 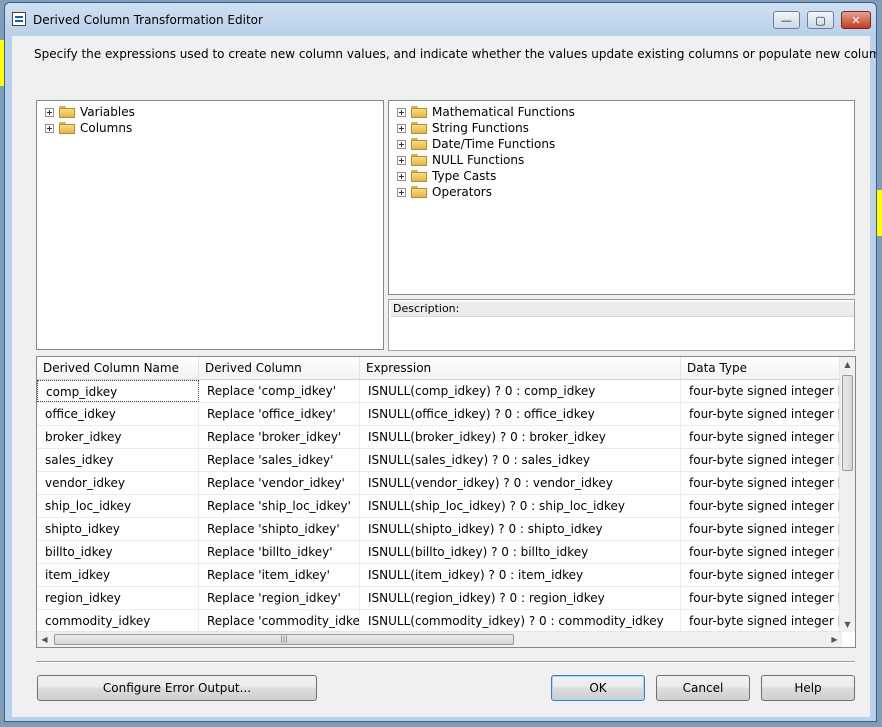 I want to click on expression-cell: ISNULL(office_idkey) ? 0 : office_idkey, so click(x=520, y=414).